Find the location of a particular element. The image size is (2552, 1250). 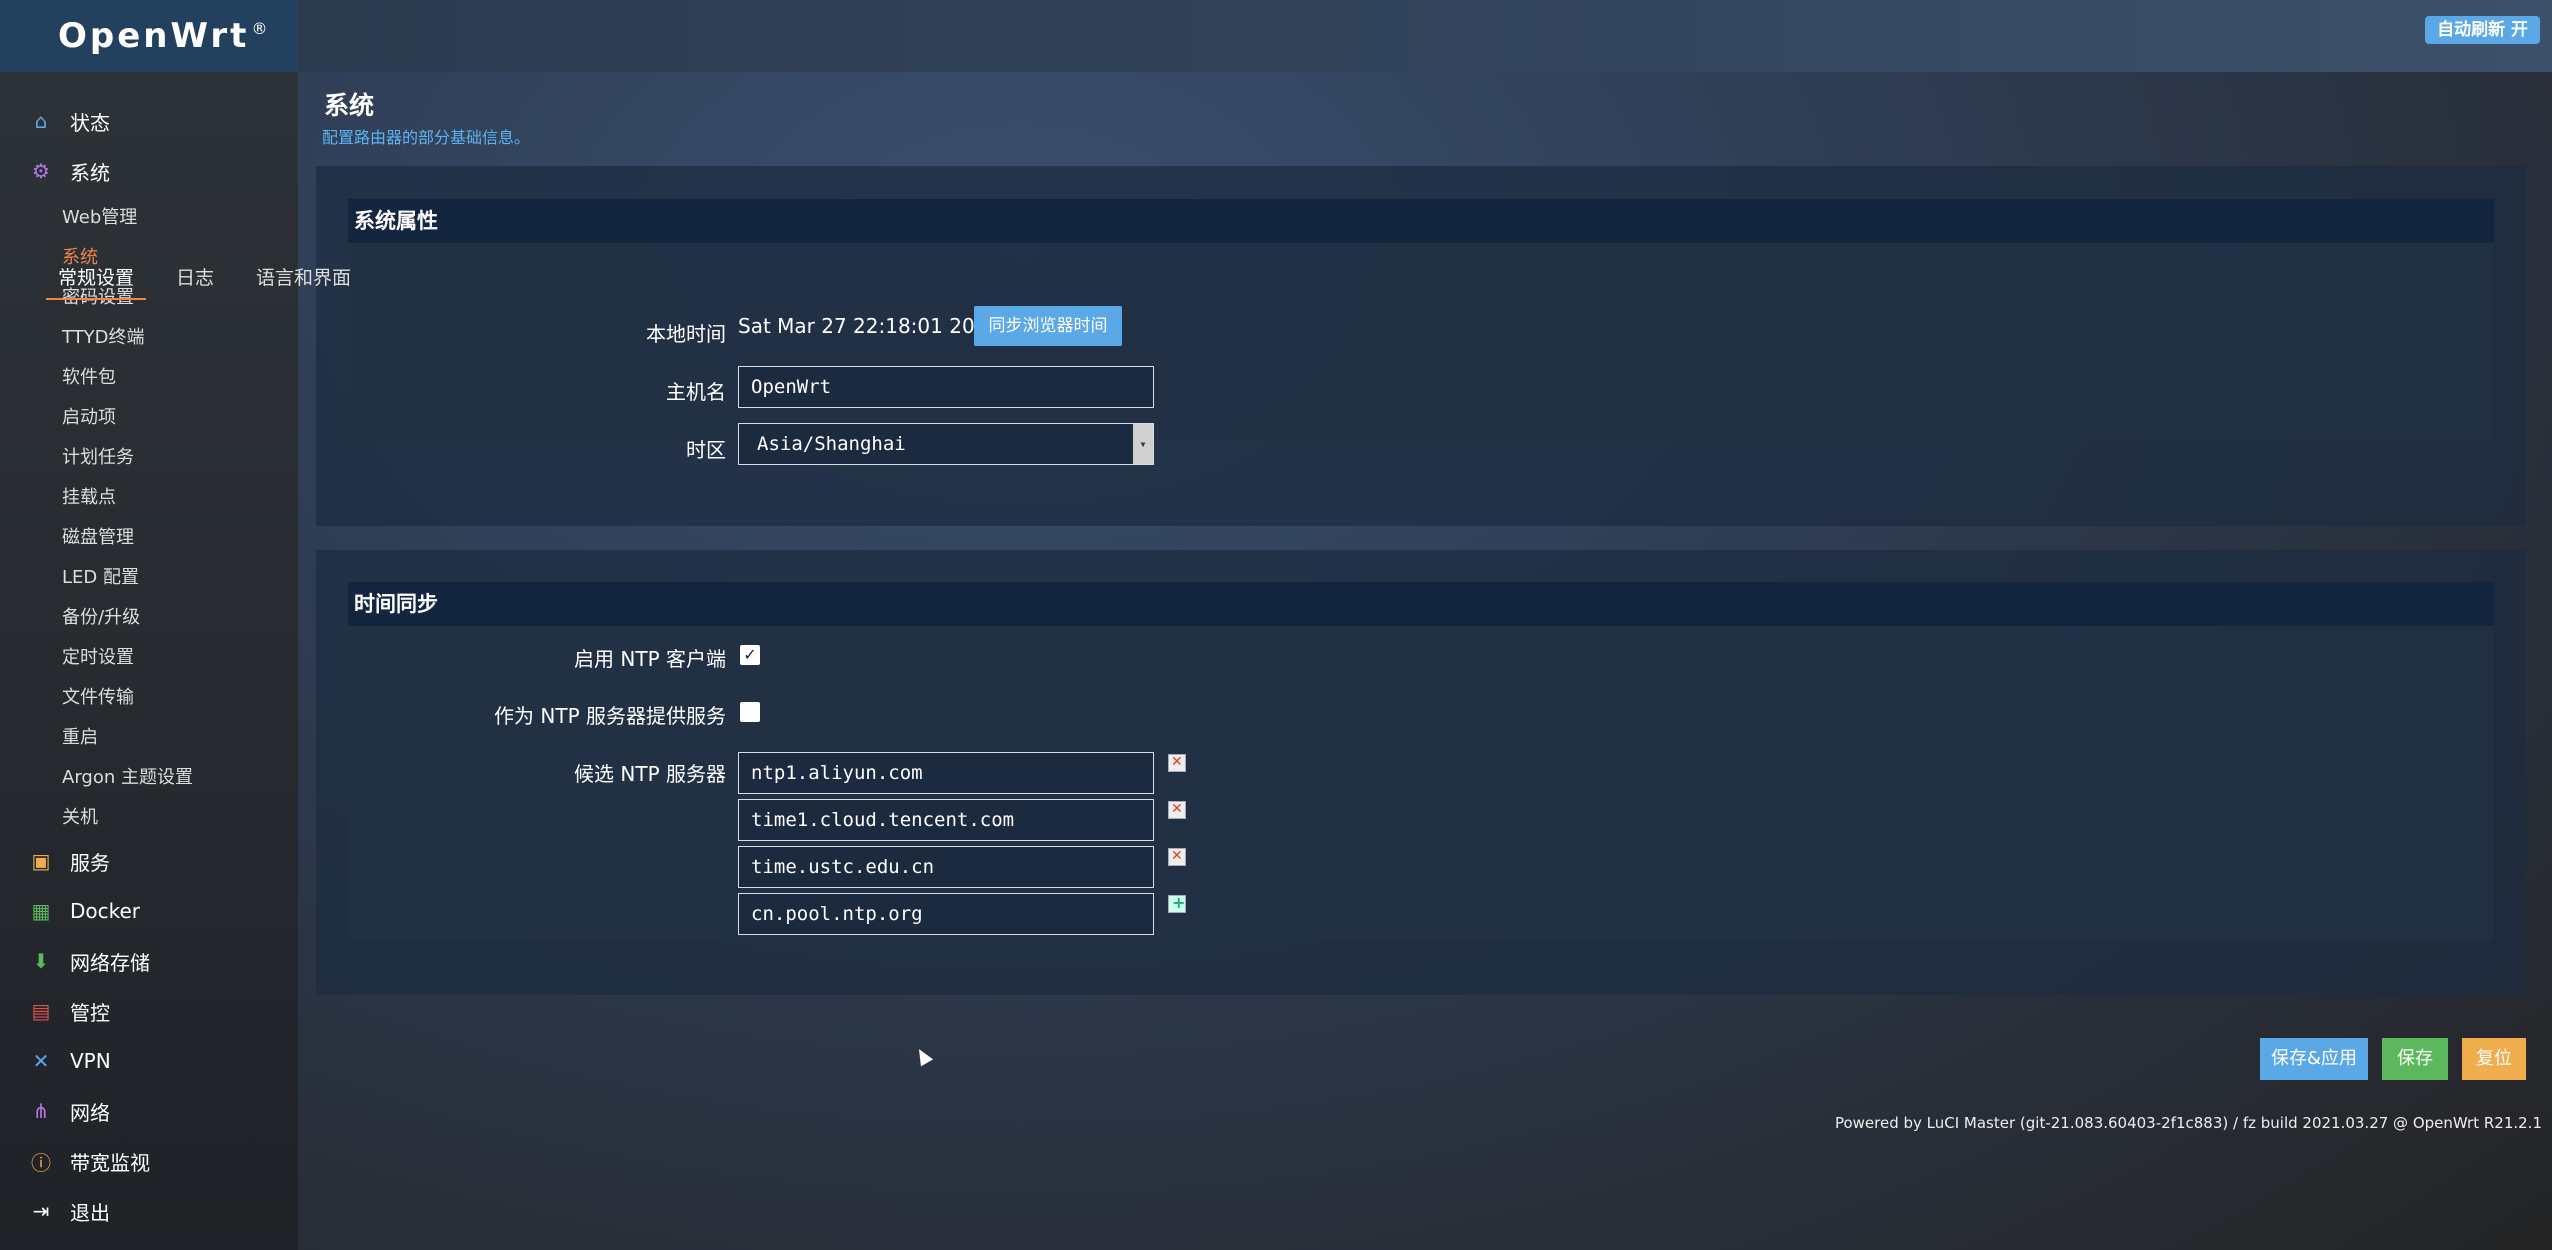

tab-logging: 日志 is located at coordinates (195, 282).